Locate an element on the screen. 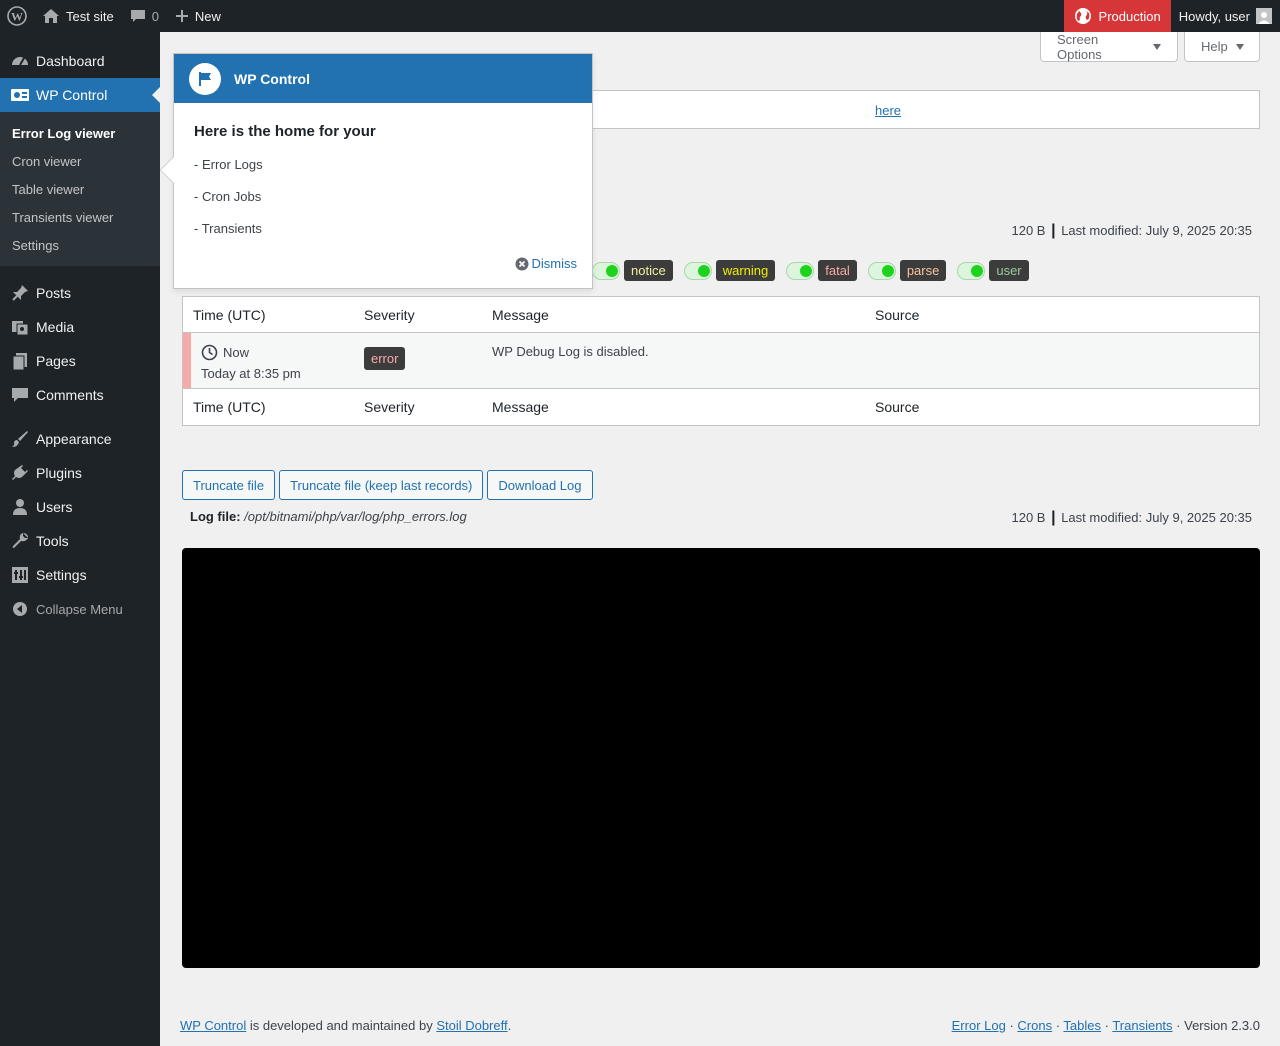 This screenshot has width=1280, height=1046. sidebar-item-label: Settings is located at coordinates (61, 575).